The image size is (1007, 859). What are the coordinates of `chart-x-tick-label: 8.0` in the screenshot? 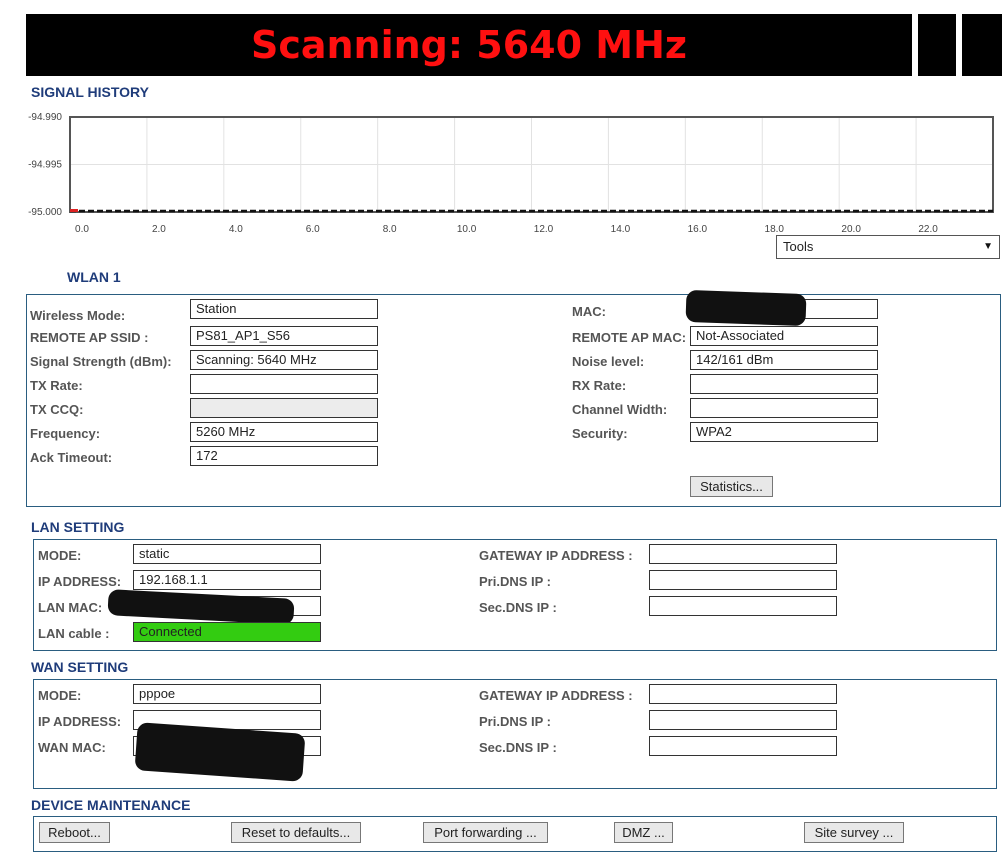 It's located at (390, 229).